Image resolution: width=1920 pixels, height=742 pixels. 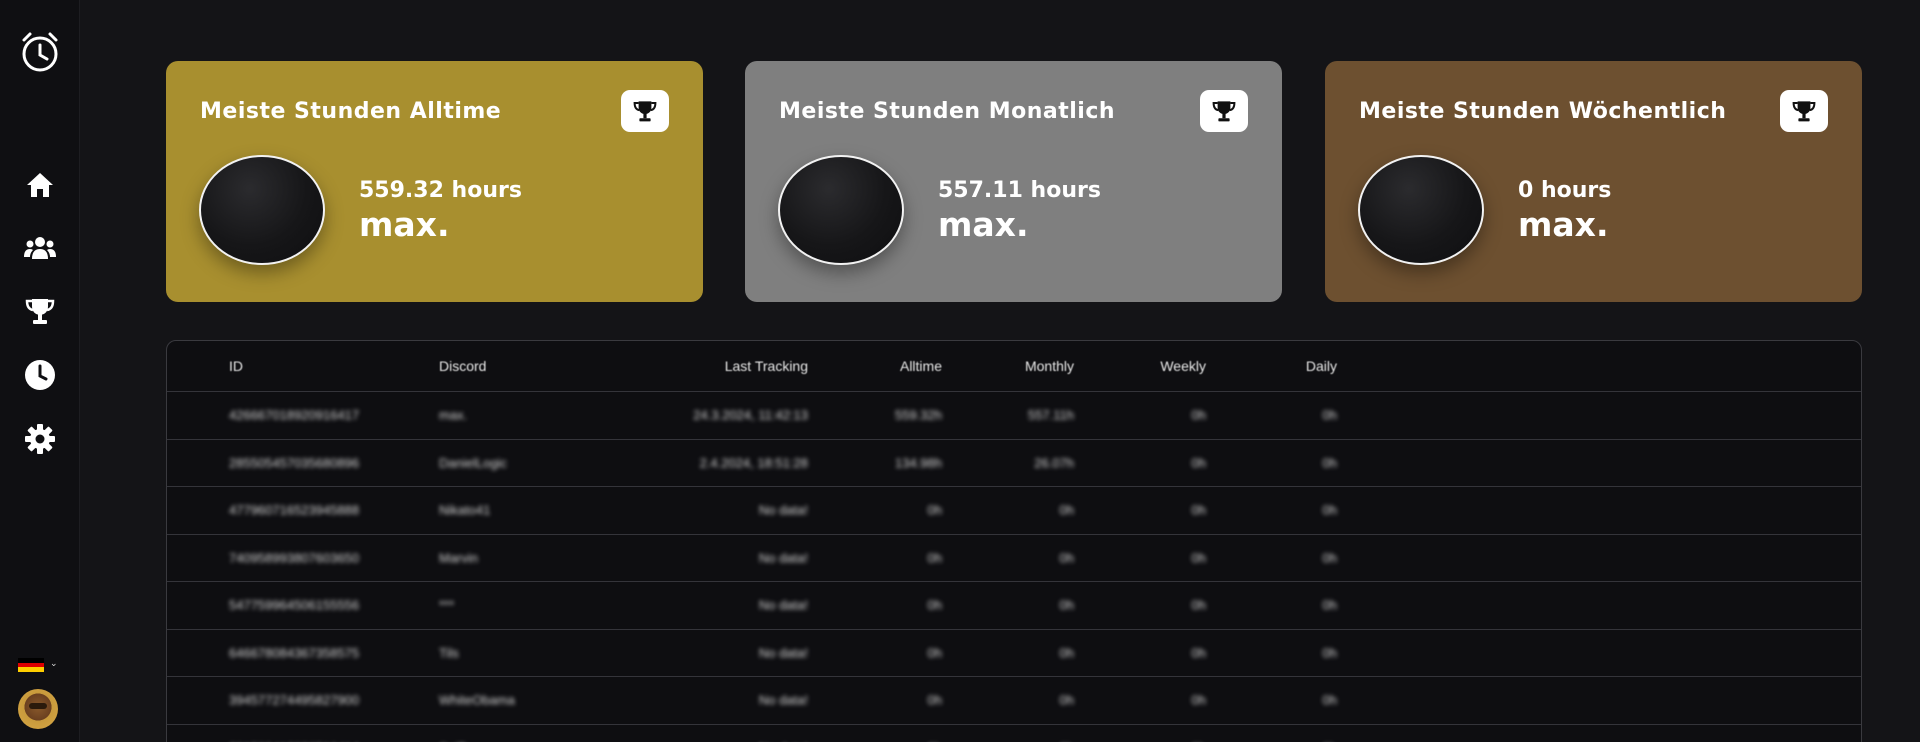 What do you see at coordinates (294, 463) in the screenshot?
I see `cell-id: 285505457035680896` at bounding box center [294, 463].